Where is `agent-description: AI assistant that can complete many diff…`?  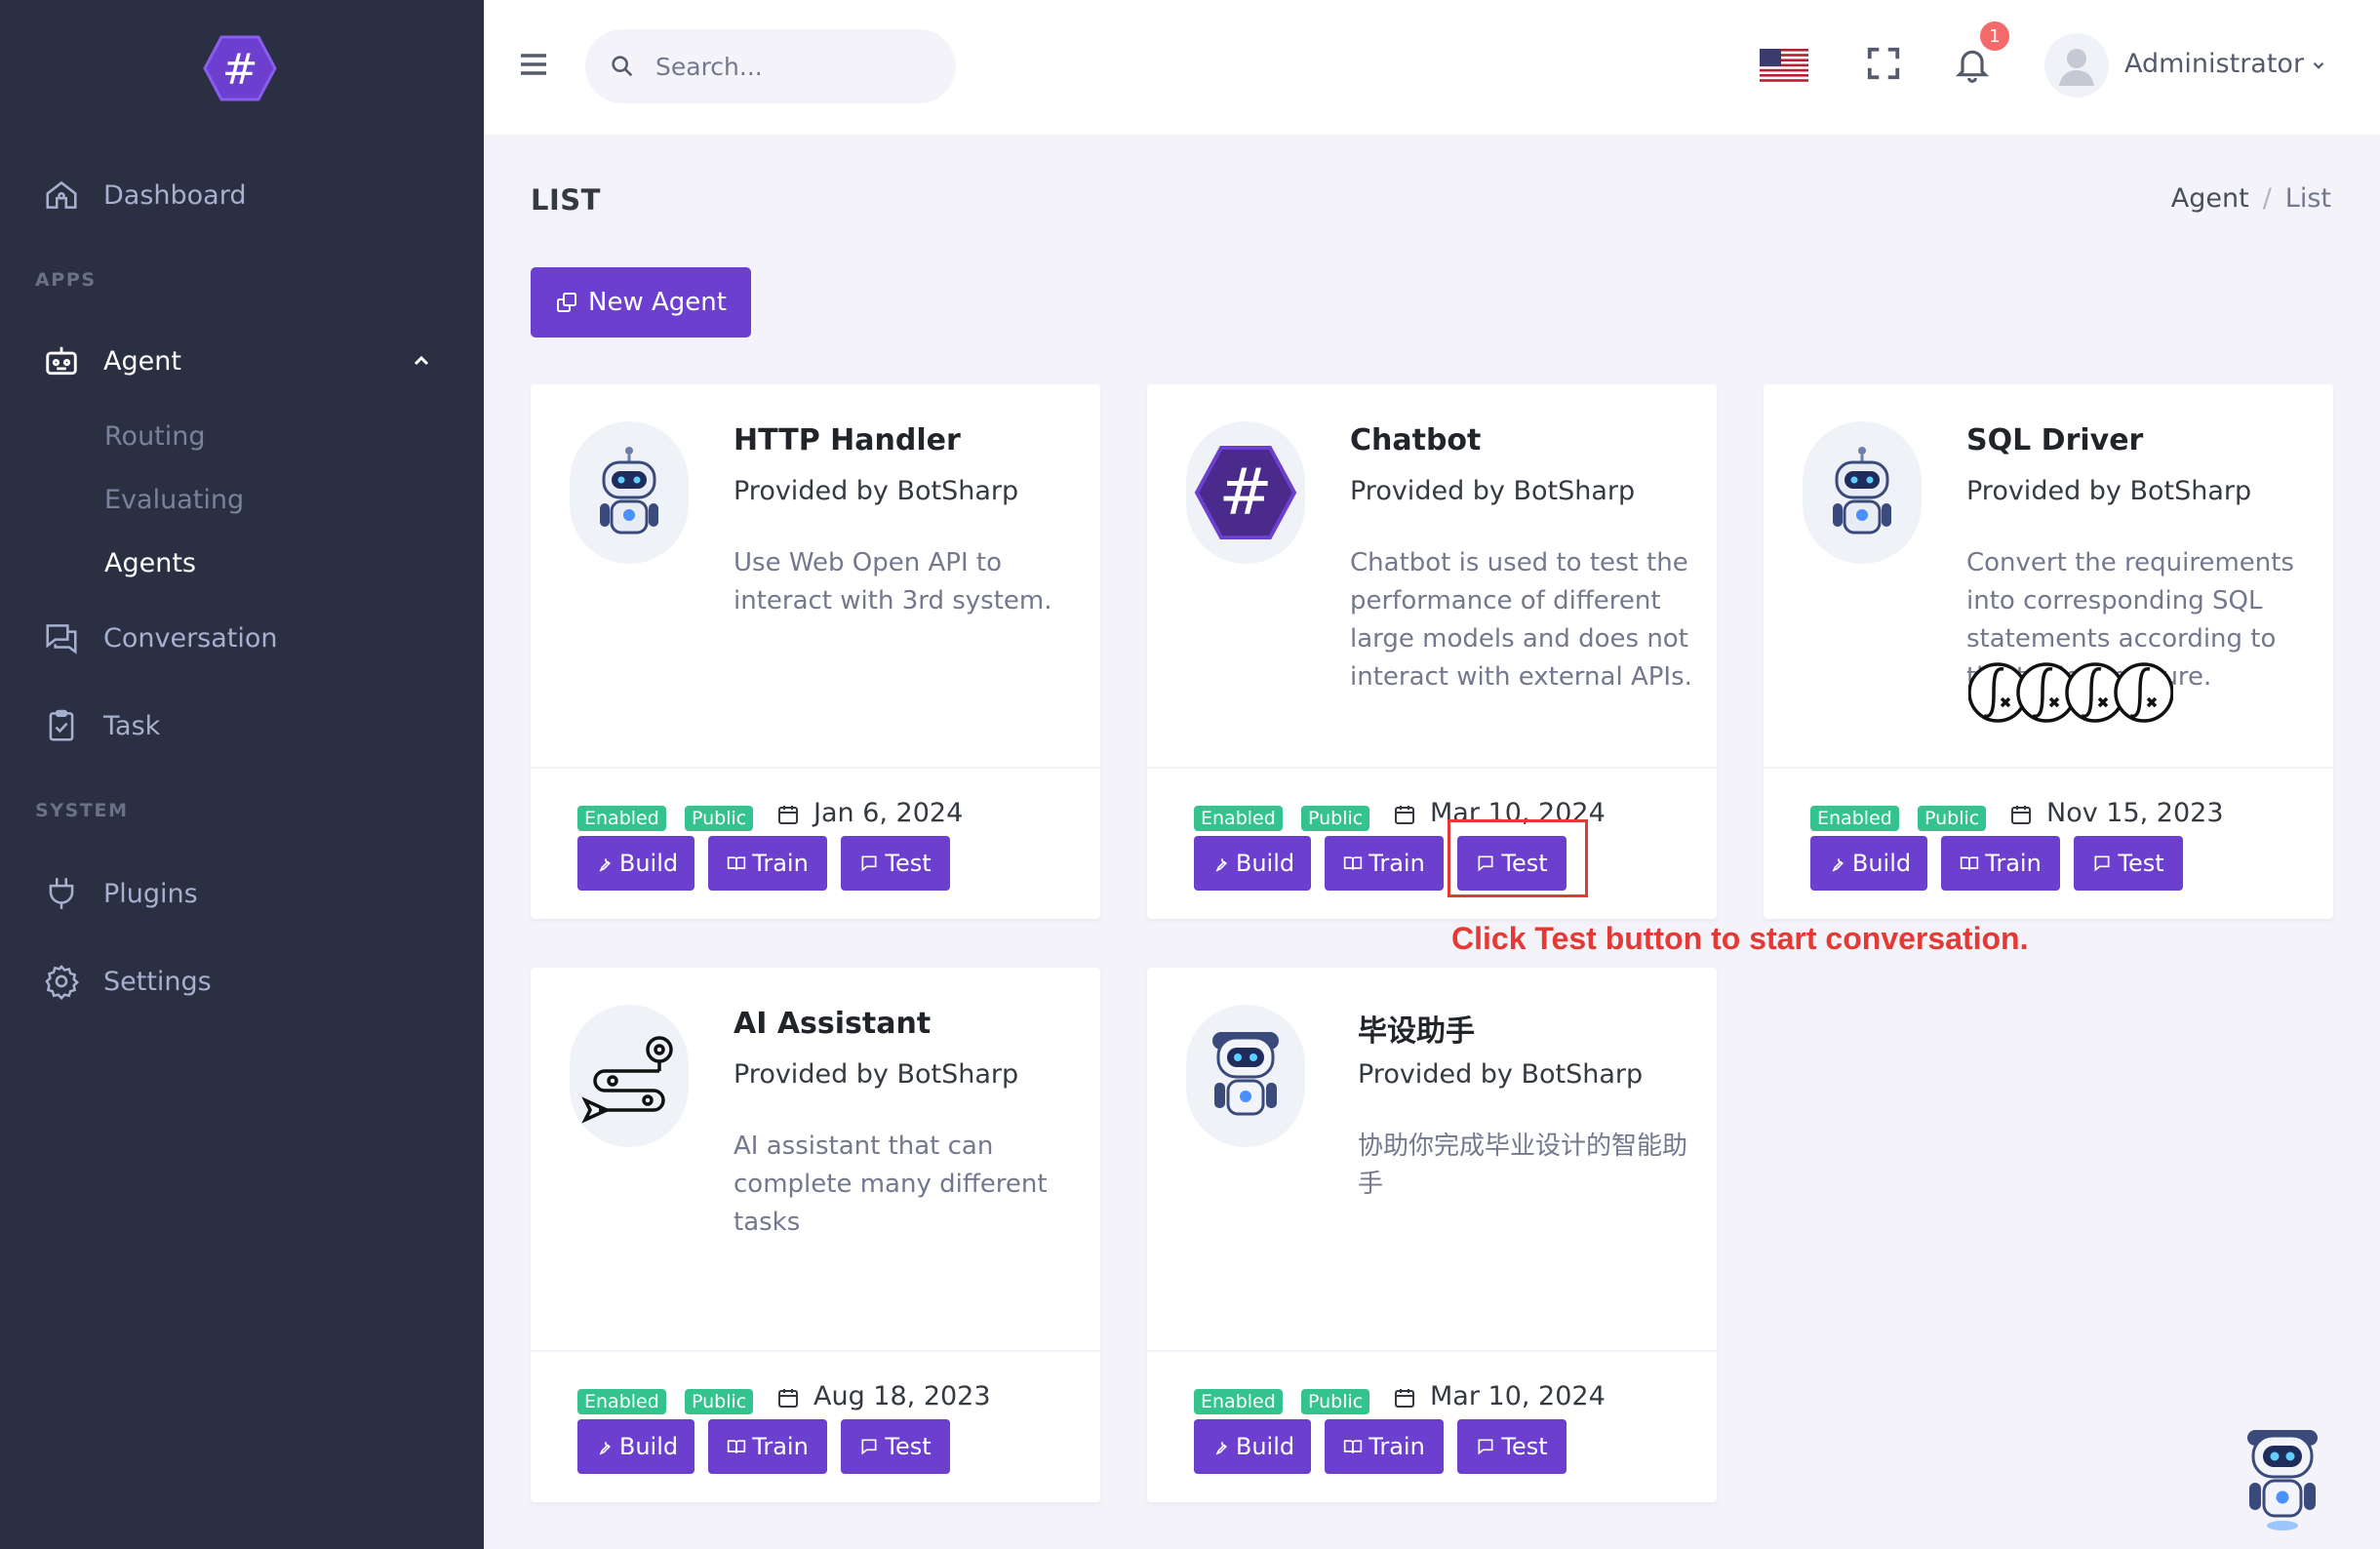 agent-description: AI assistant that can complete many diff… is located at coordinates (891, 1184).